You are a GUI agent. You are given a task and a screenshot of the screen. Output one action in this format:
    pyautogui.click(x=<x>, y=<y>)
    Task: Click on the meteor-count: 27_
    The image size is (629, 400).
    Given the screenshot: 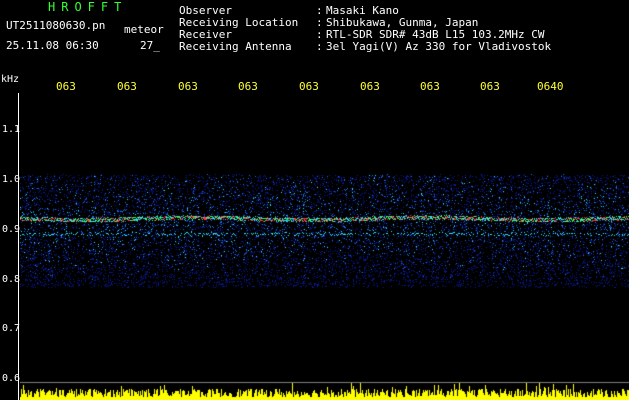 What is the action you would take?
    pyautogui.click(x=150, y=45)
    